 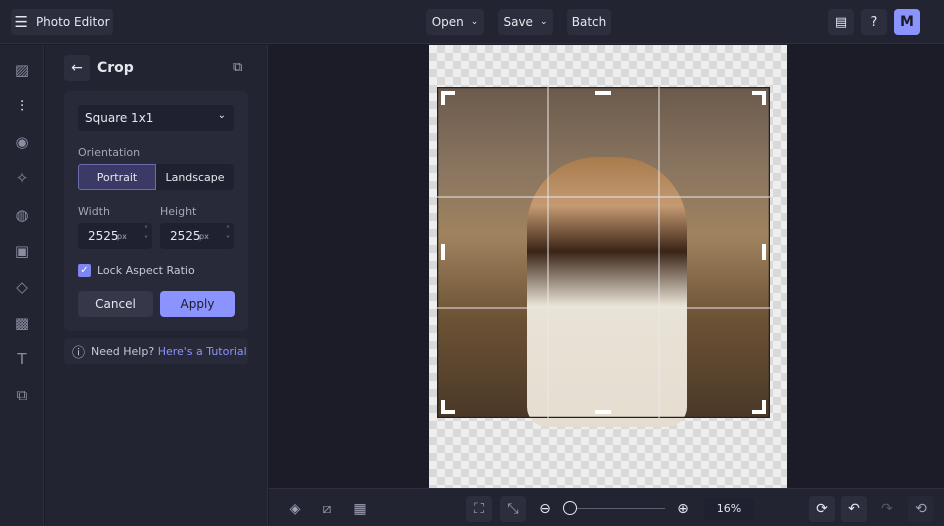 I want to click on portrait-label: Portrait, so click(x=117, y=177).